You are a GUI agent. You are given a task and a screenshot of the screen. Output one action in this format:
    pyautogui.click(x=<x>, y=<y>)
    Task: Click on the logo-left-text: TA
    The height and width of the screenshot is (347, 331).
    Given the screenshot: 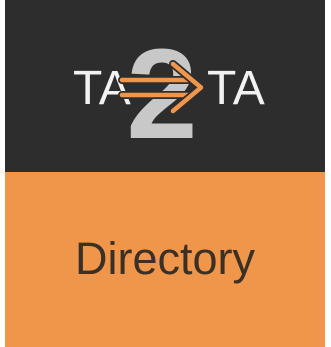 What is the action you would take?
    pyautogui.click(x=102, y=88)
    